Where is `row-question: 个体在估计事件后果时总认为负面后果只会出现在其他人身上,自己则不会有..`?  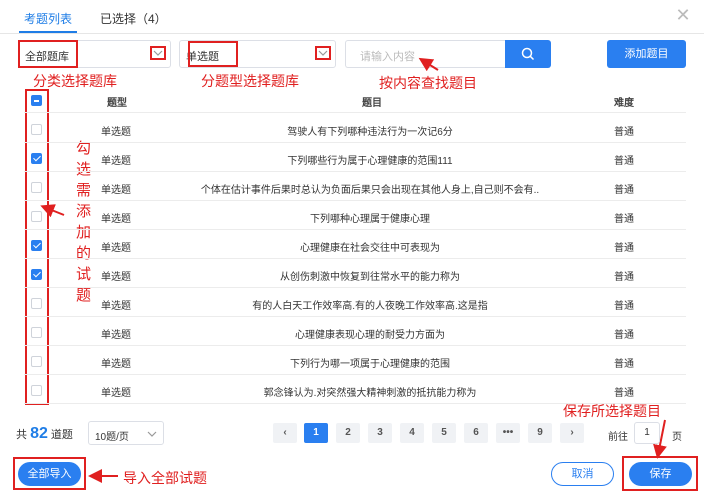 row-question: 个体在估计事件后果时总认为负面后果只会出现在其他人身上,自己则不会有.. is located at coordinates (370, 190).